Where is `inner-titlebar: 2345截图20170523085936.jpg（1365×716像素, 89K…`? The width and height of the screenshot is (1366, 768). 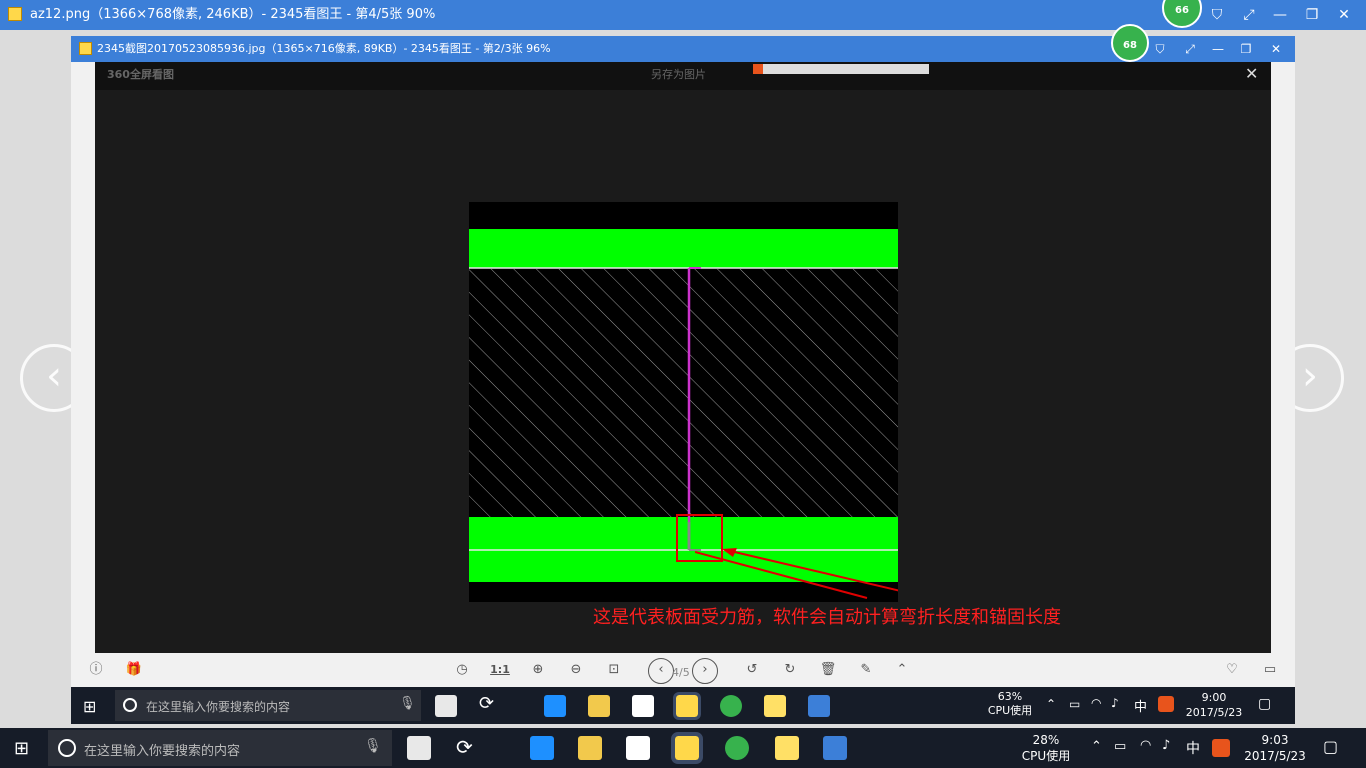
inner-titlebar: 2345截图20170523085936.jpg（1365×716像素, 89K… is located at coordinates (683, 43).